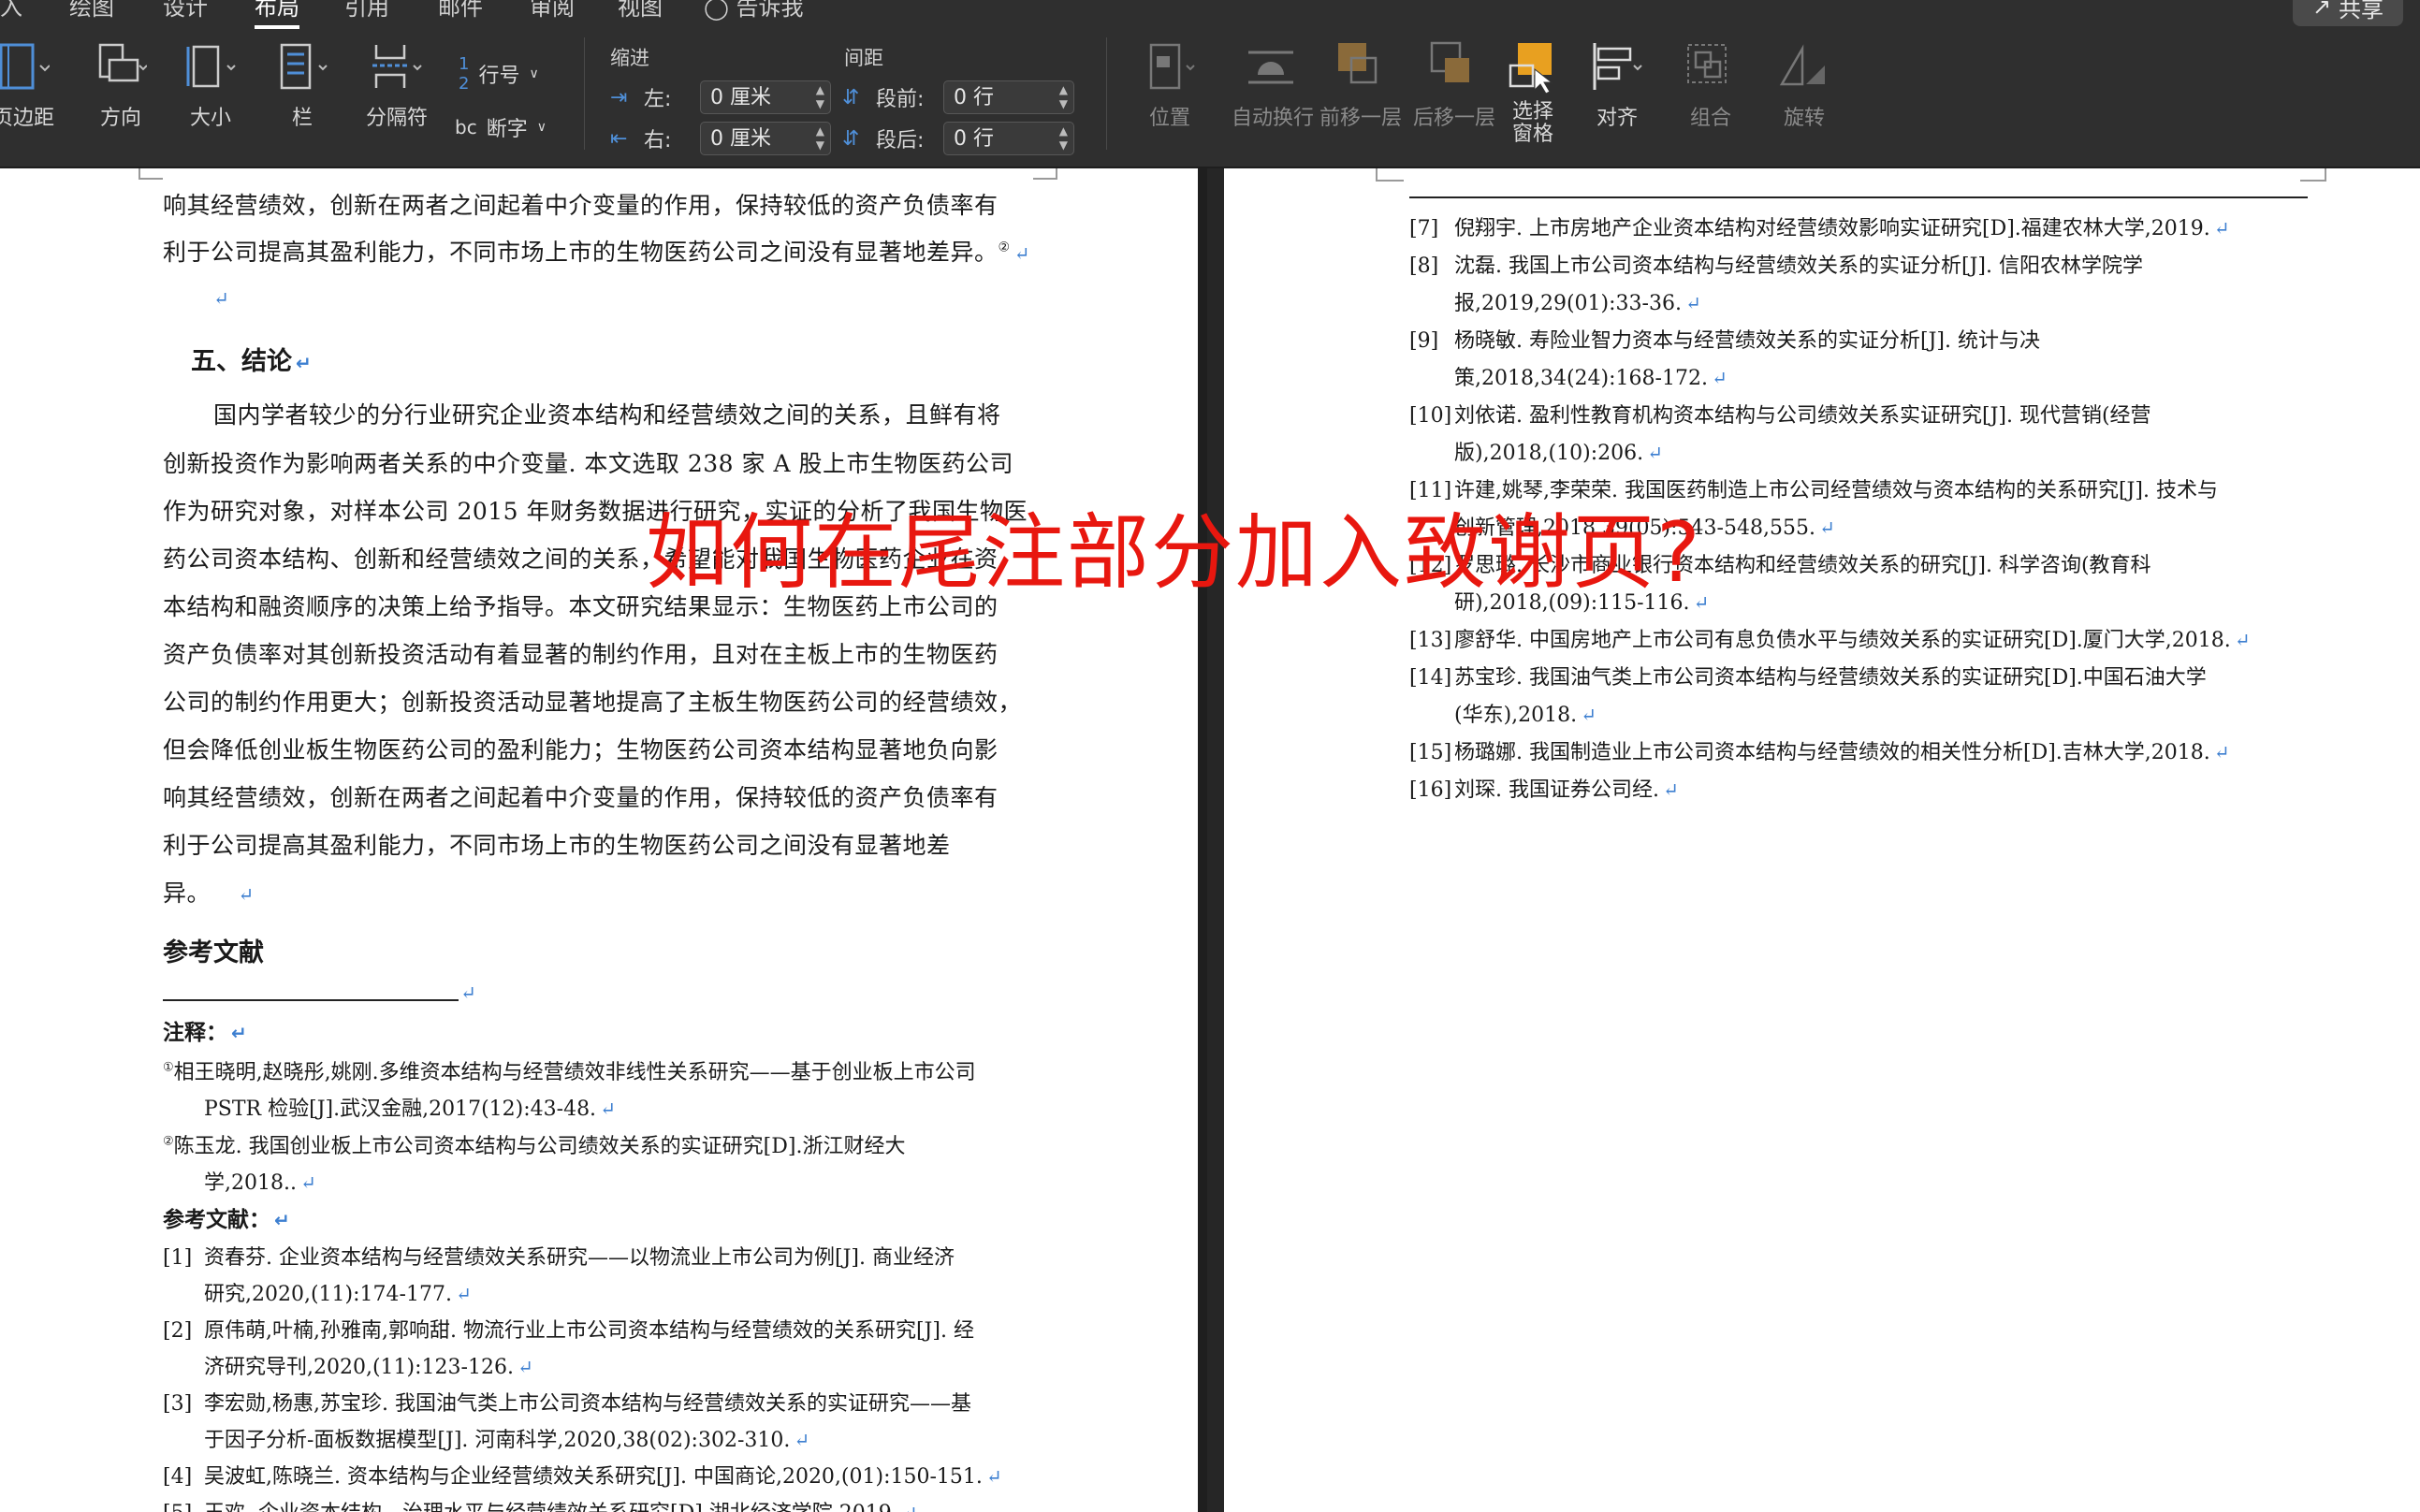 This screenshot has width=2420, height=1512. Describe the element at coordinates (121, 68) in the screenshot. I see `orientation-icon` at that location.